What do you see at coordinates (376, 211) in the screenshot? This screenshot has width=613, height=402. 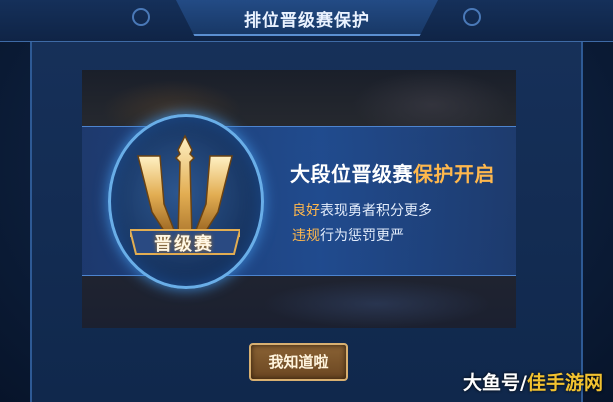 I see `reward-text: 表现勇者积分更多` at bounding box center [376, 211].